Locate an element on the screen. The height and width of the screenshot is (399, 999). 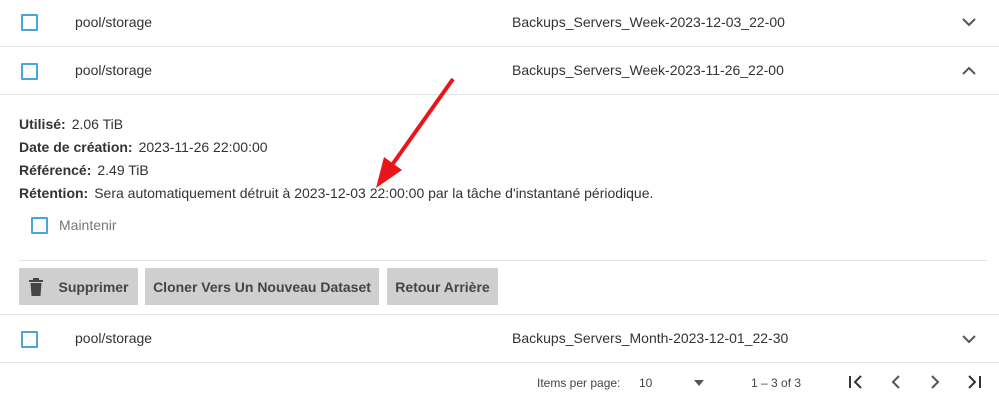
referenced-label: Référencé: is located at coordinates (55, 170).